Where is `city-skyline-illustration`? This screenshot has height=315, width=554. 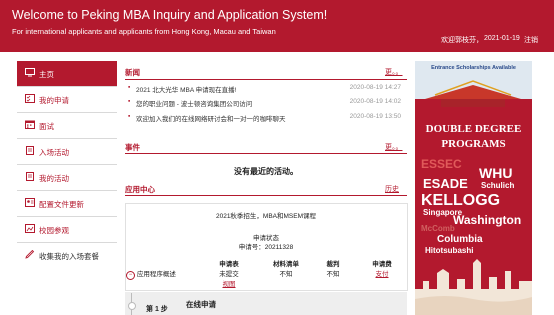
city-skyline-illustration is located at coordinates (473, 287).